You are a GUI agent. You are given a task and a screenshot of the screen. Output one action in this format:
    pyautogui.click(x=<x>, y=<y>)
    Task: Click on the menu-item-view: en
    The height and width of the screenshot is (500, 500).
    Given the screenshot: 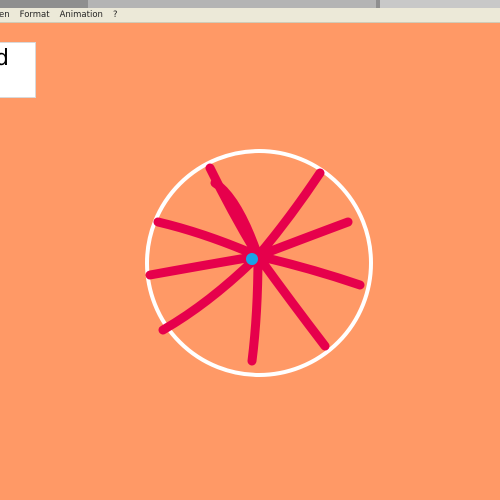 What is the action you would take?
    pyautogui.click(x=7, y=15)
    